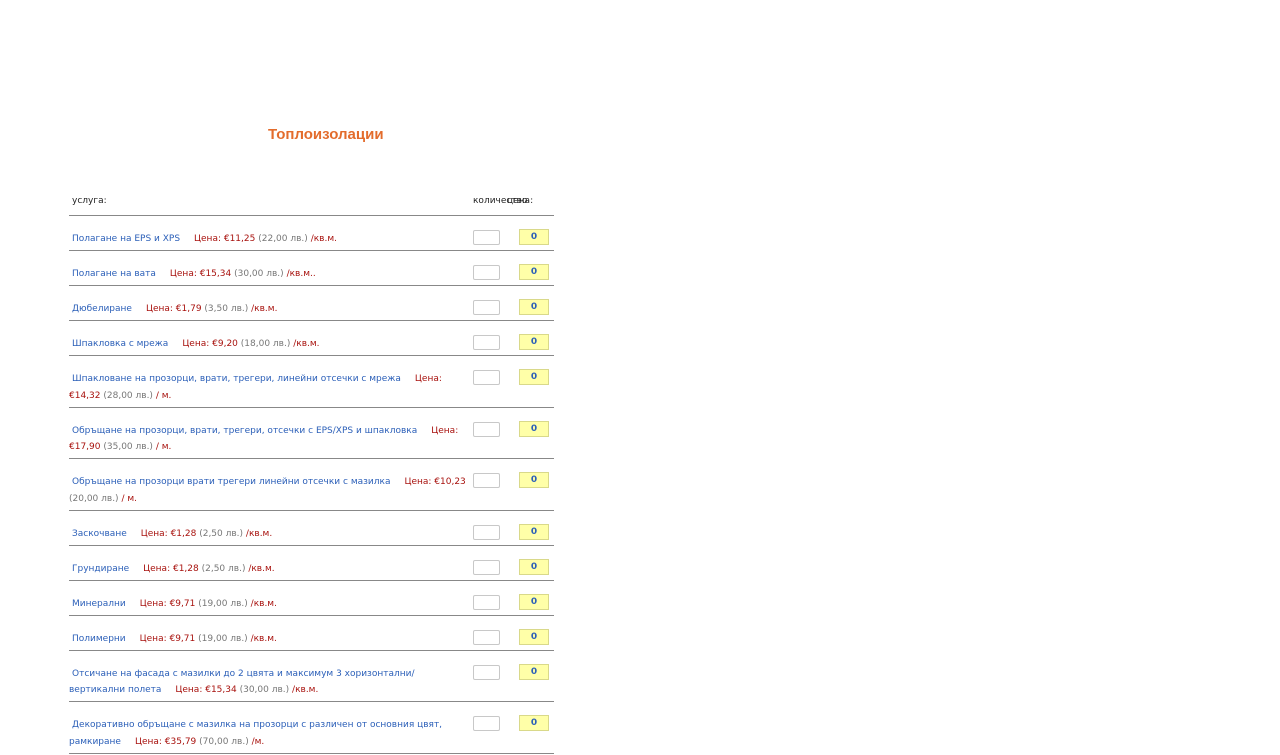 The width and height of the screenshot is (1280, 755). Describe the element at coordinates (326, 134) in the screenshot. I see `page-title: Топлоизолации` at that location.